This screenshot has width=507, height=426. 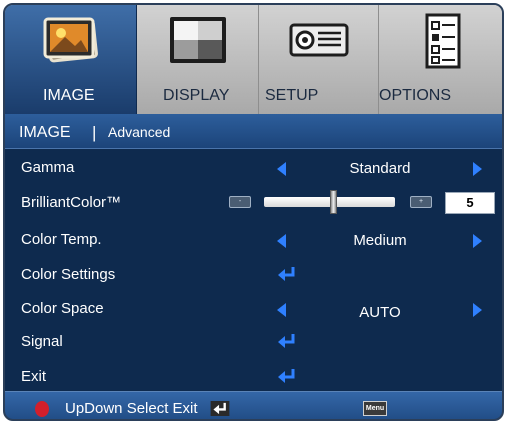 I want to click on breadcrumb-main: IMAGE, so click(x=45, y=132).